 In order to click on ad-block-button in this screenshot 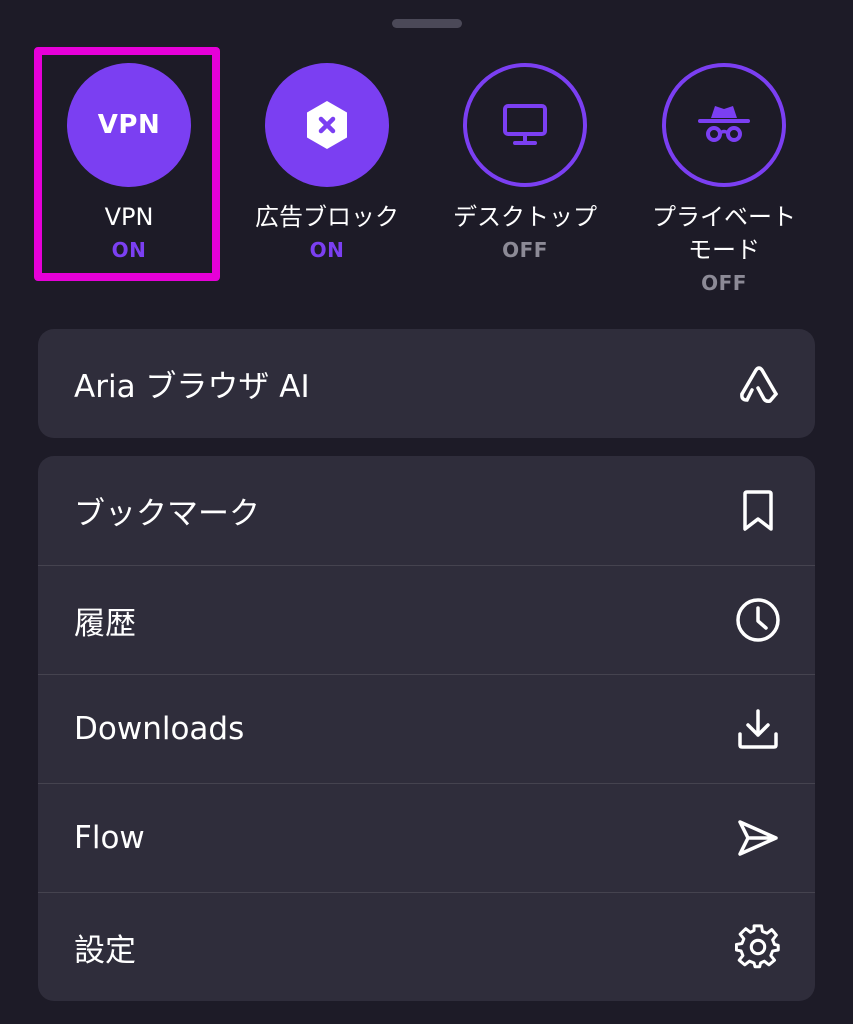, I will do `click(327, 125)`.